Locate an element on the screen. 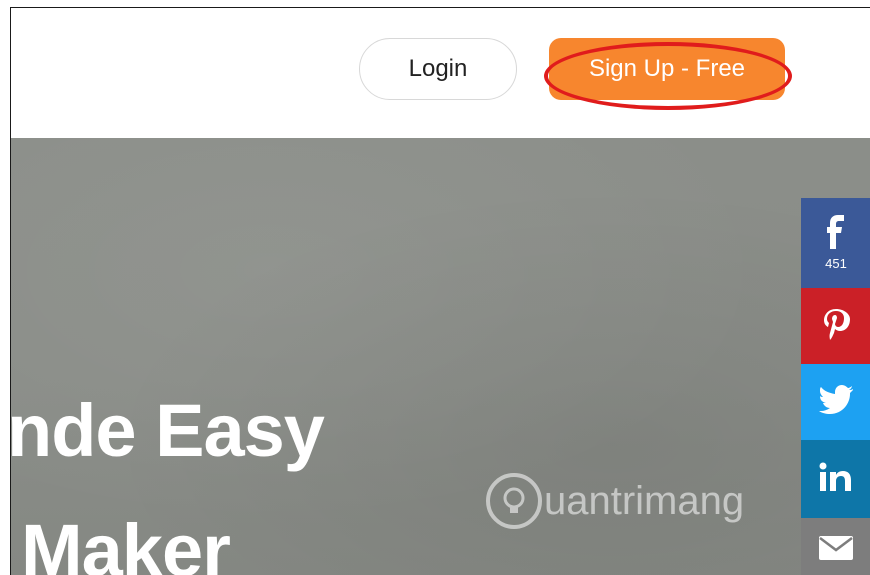  facebook-icon is located at coordinates (836, 234).